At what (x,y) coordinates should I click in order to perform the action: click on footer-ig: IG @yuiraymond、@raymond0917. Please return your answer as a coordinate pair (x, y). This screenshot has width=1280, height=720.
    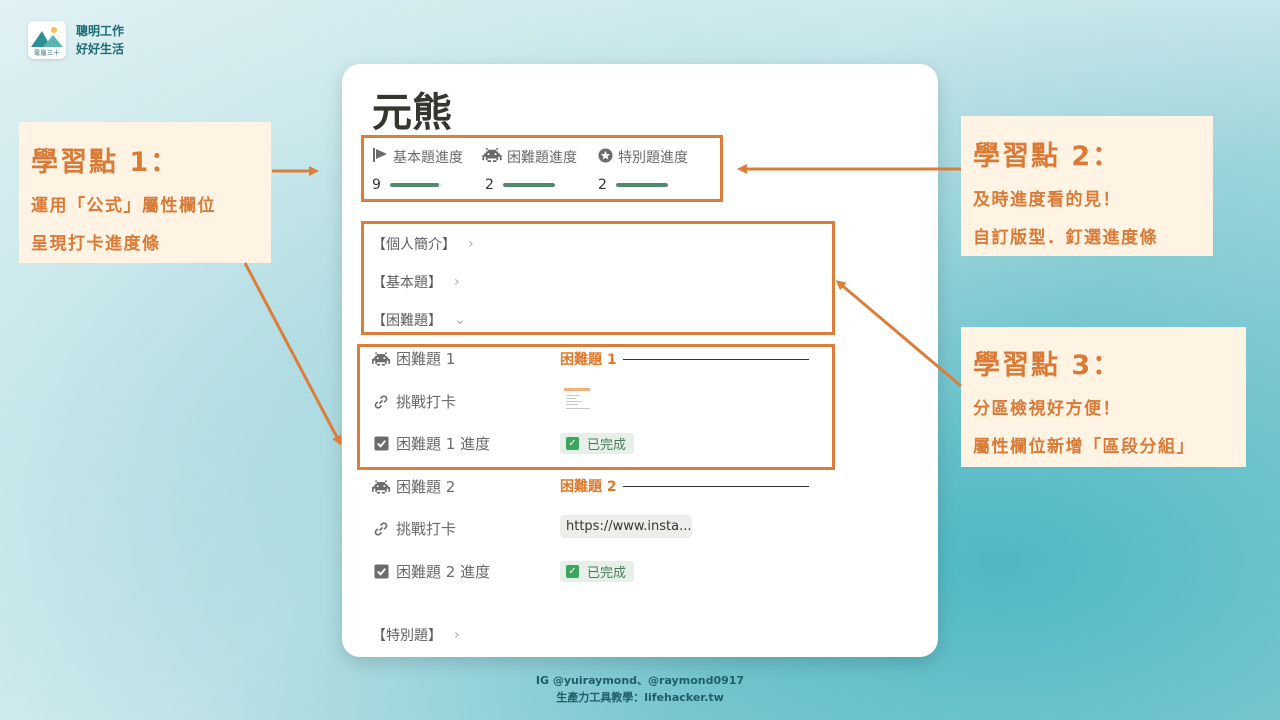
    Looking at the image, I should click on (640, 680).